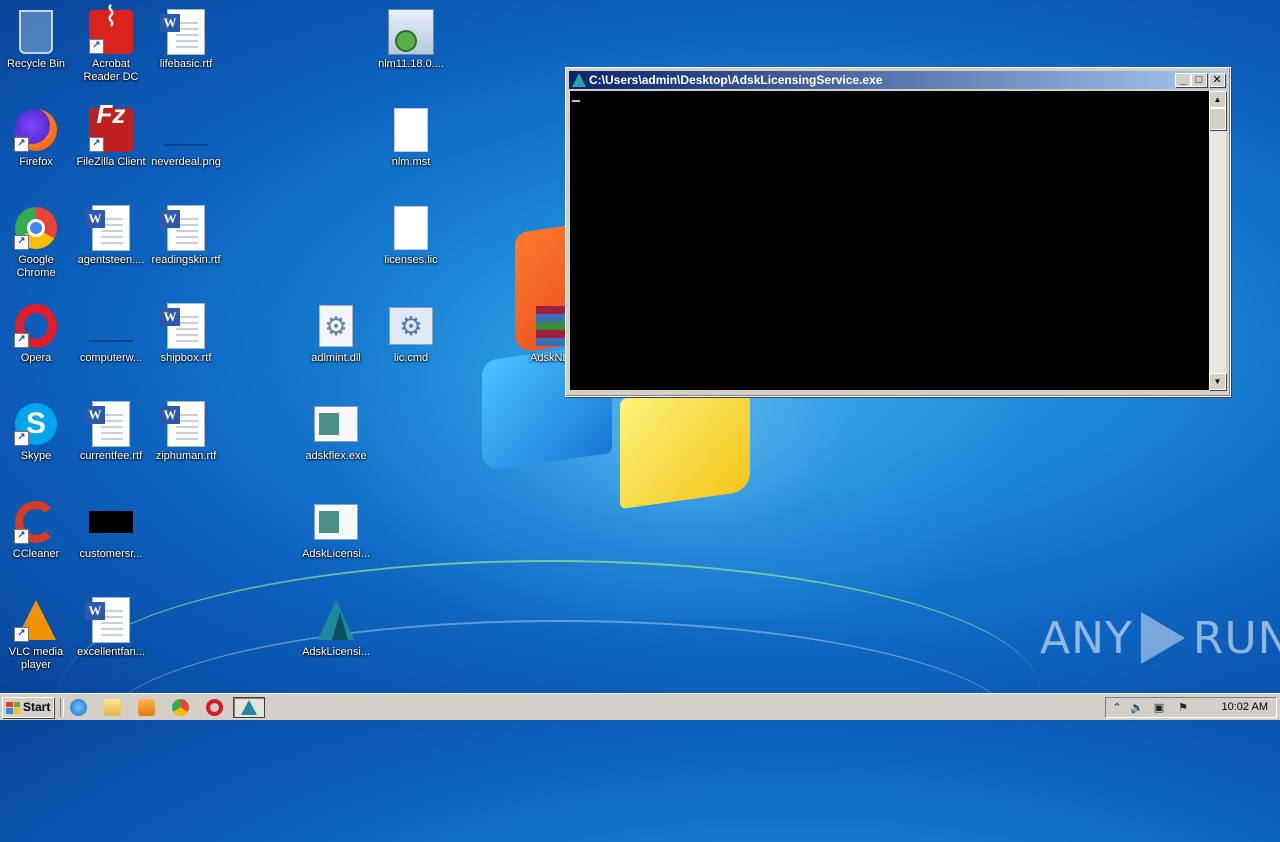 Image resolution: width=1280 pixels, height=842 pixels. I want to click on desktop-icon-ziphuman: W ziphuman.rtf, so click(186, 431).